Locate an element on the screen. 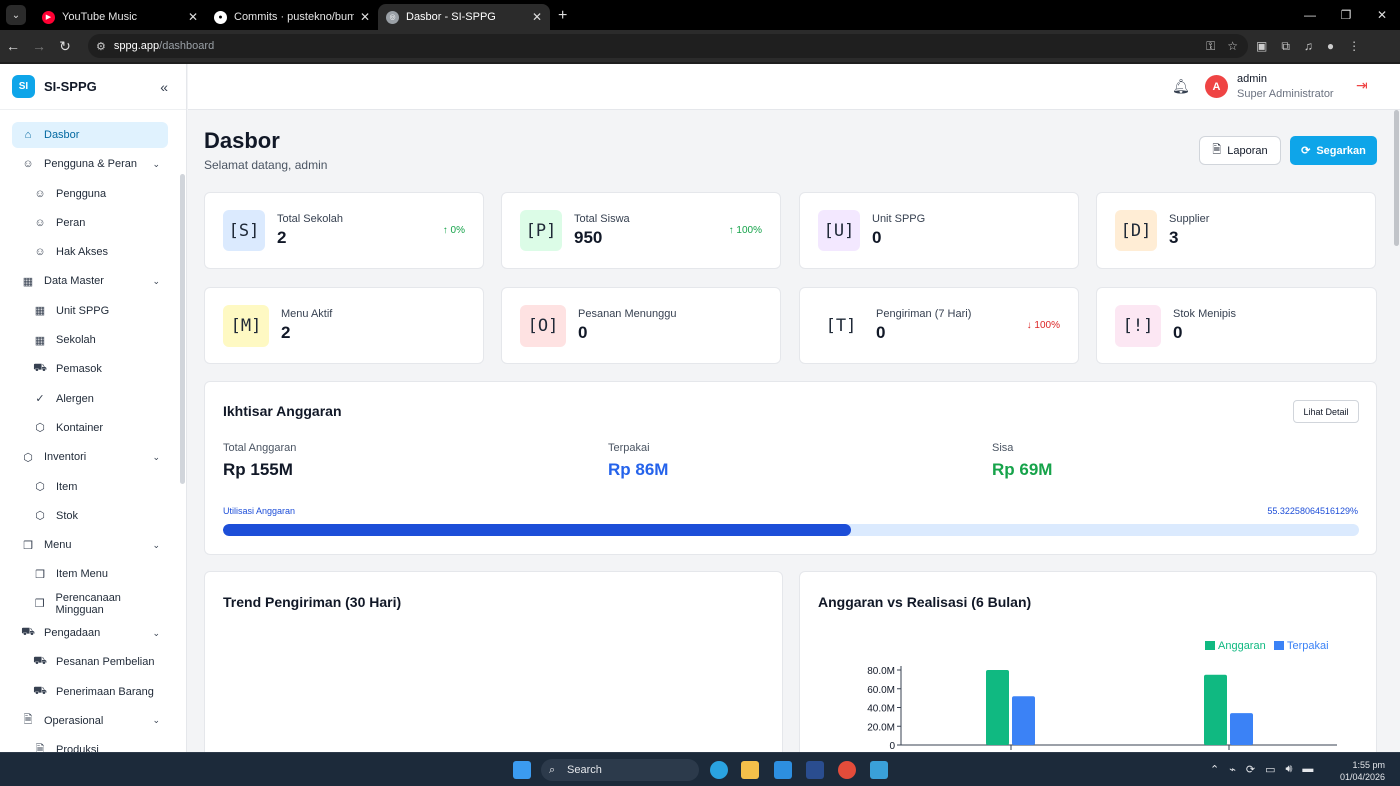 Image resolution: width=1400 pixels, height=786 pixels. y-tick-label: 40.0M is located at coordinates (881, 709).